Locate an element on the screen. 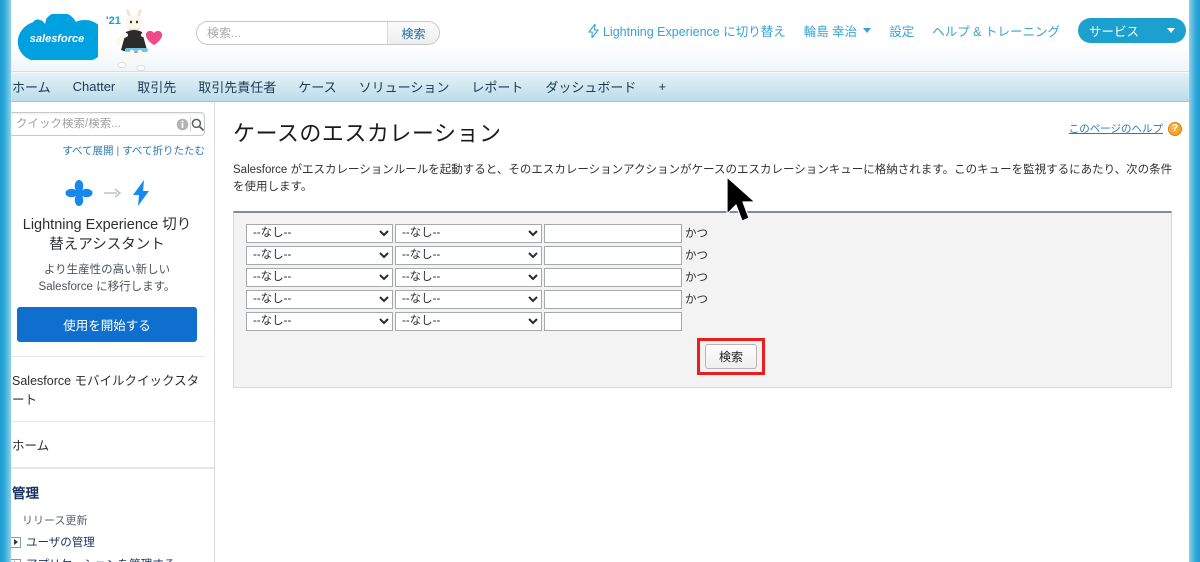 Image resolution: width=1200 pixels, height=562 pixels. switch-to-lightning-label: Lightning Experience に切り替え is located at coordinates (694, 32).